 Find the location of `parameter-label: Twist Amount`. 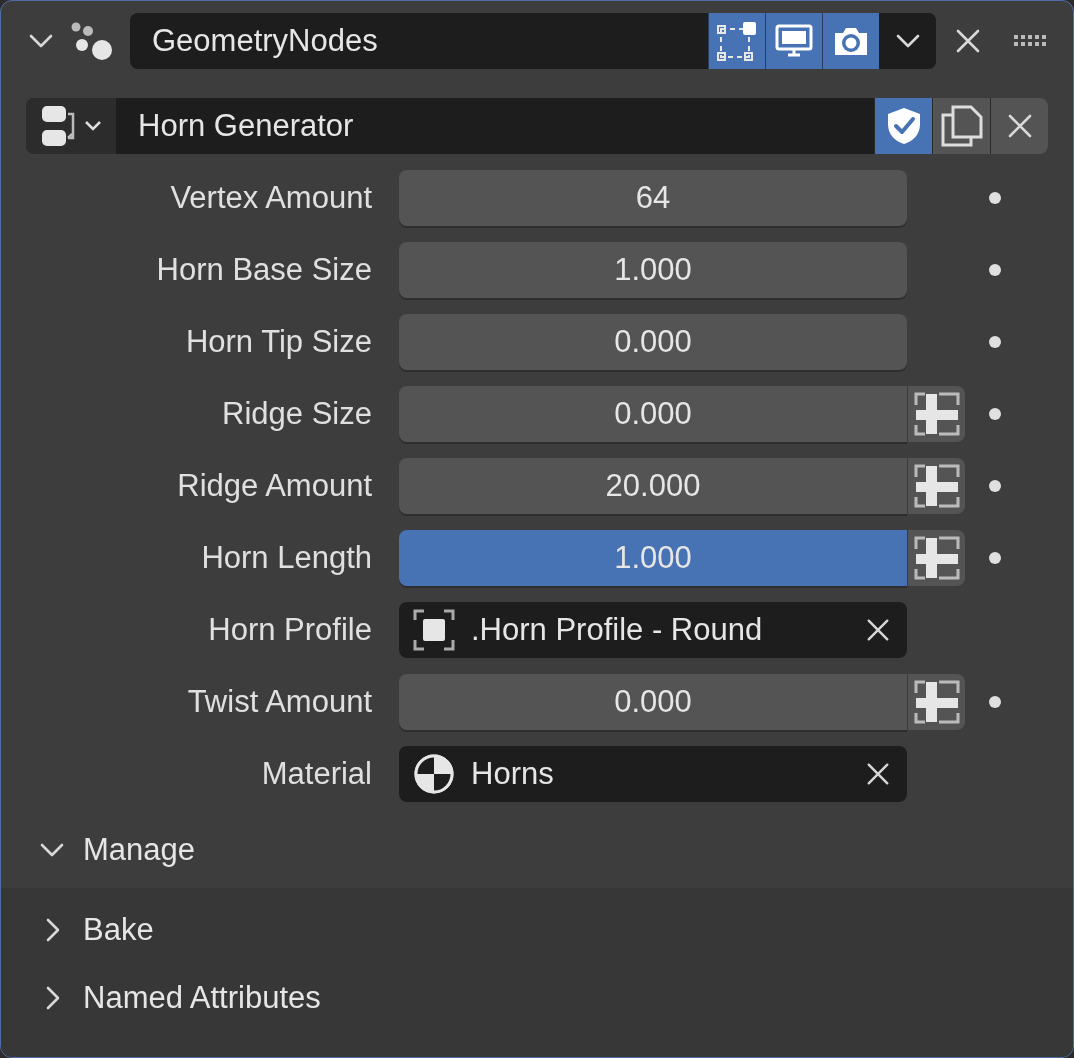

parameter-label: Twist Amount is located at coordinates (279, 702).